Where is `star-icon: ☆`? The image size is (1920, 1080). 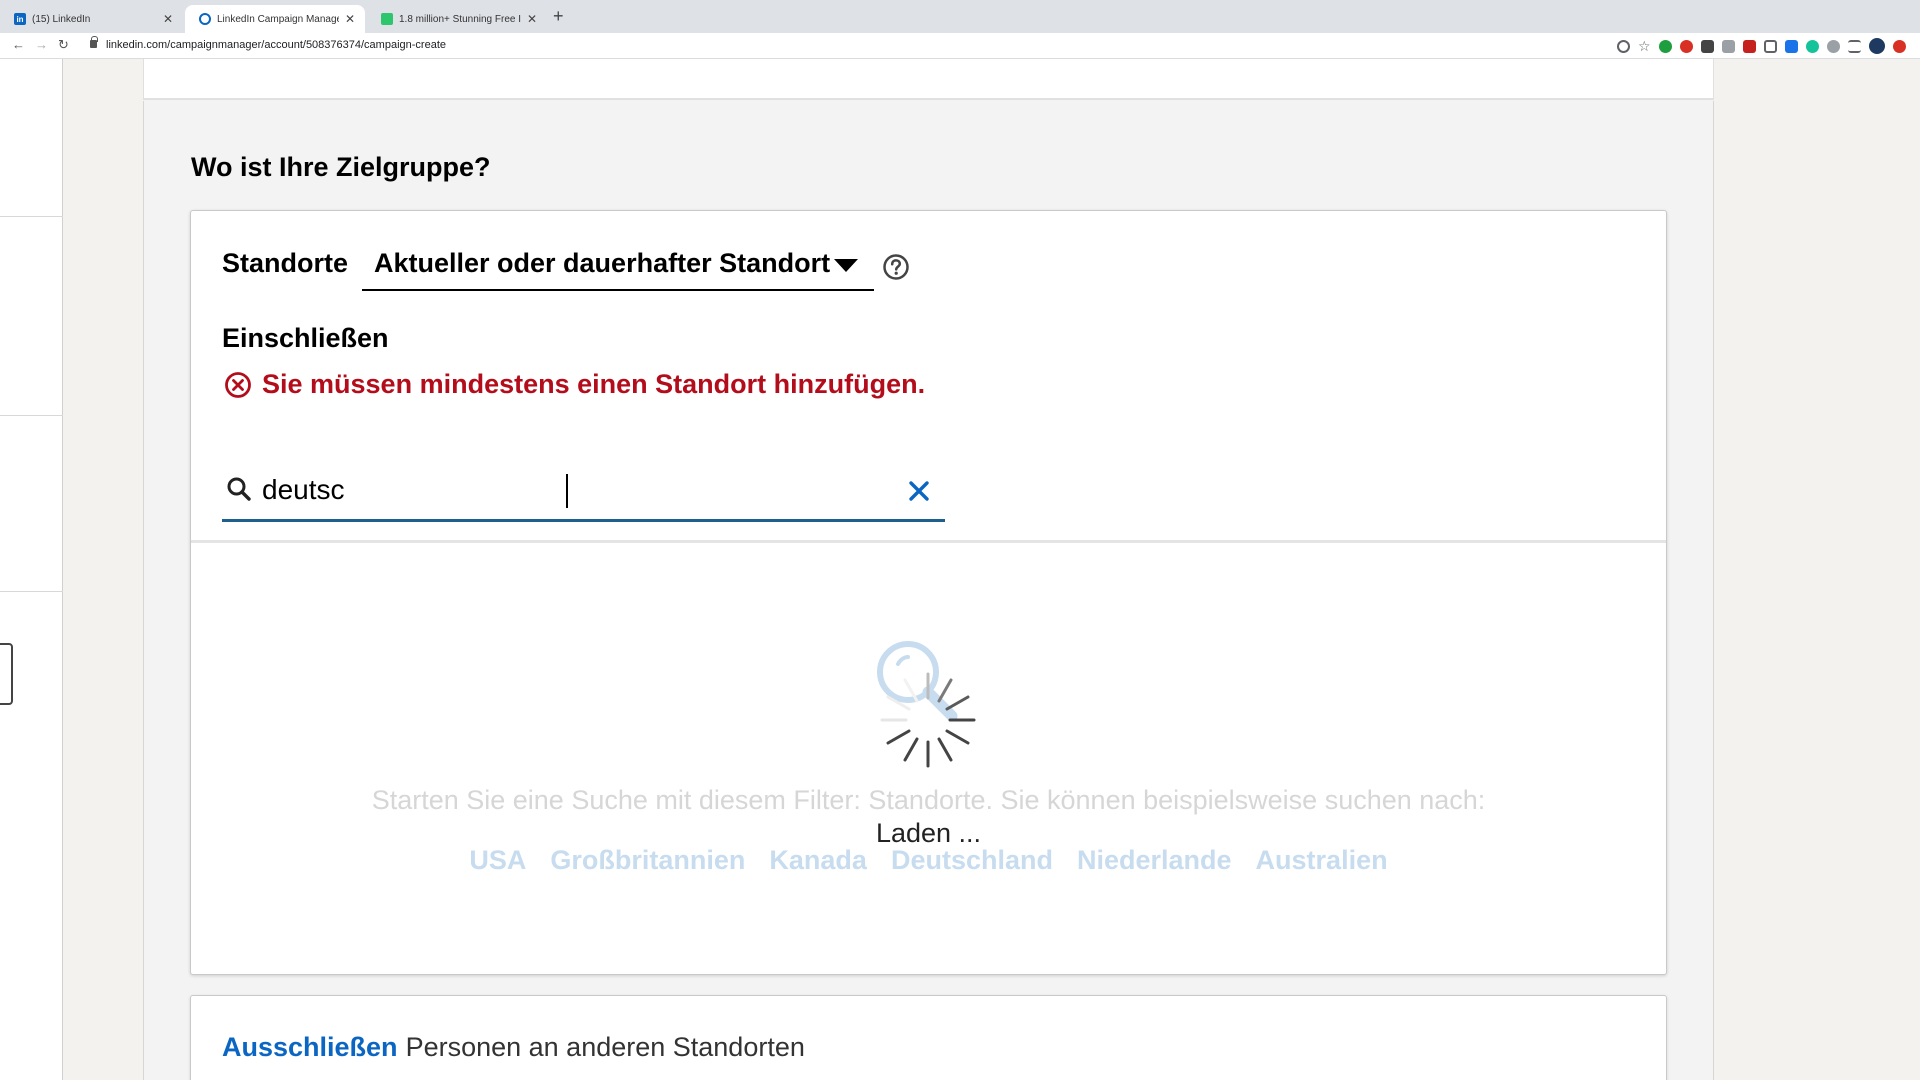 star-icon: ☆ is located at coordinates (1644, 46).